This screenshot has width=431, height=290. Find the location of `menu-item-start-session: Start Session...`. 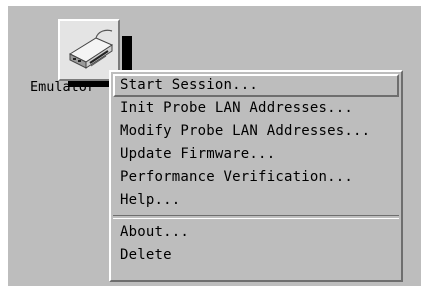

menu-item-start-session: Start Session... is located at coordinates (256, 85).